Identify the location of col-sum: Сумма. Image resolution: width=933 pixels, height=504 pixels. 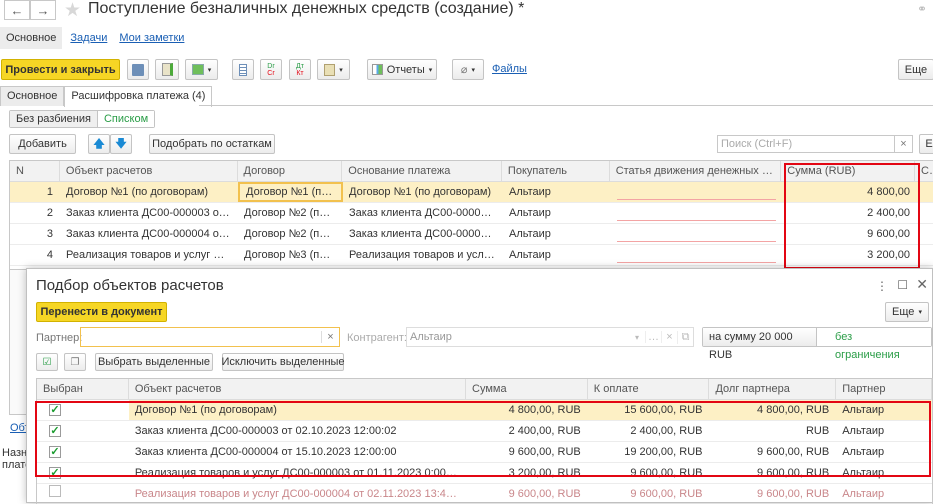
(527, 389).